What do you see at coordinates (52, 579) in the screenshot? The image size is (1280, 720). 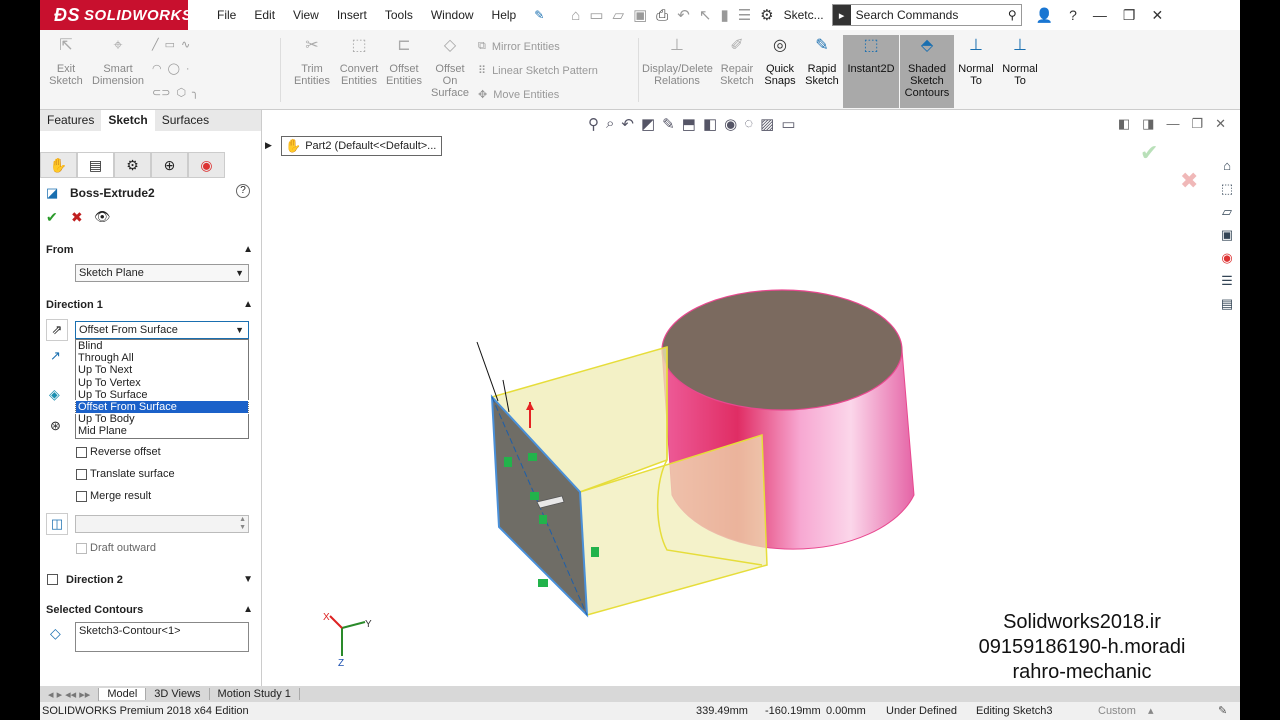 I see `direction2-checkbox` at bounding box center [52, 579].